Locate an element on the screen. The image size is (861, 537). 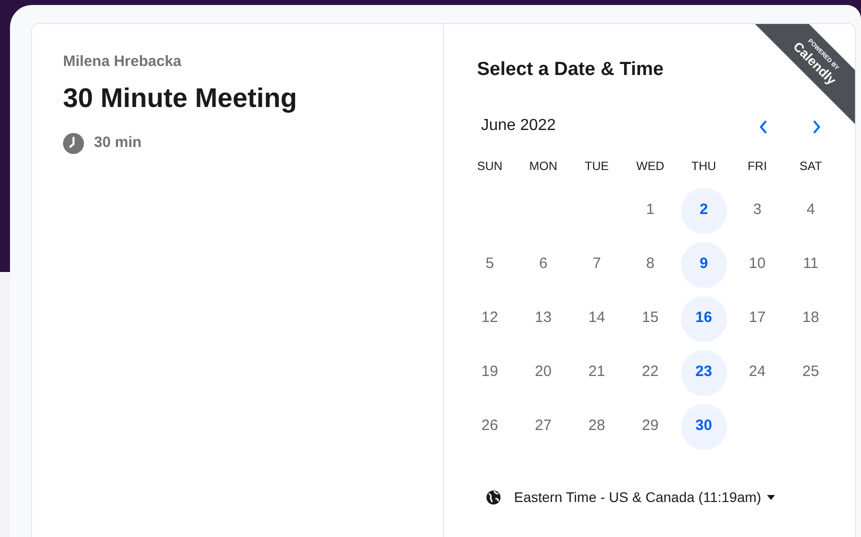
date-label: 15 is located at coordinates (650, 318).